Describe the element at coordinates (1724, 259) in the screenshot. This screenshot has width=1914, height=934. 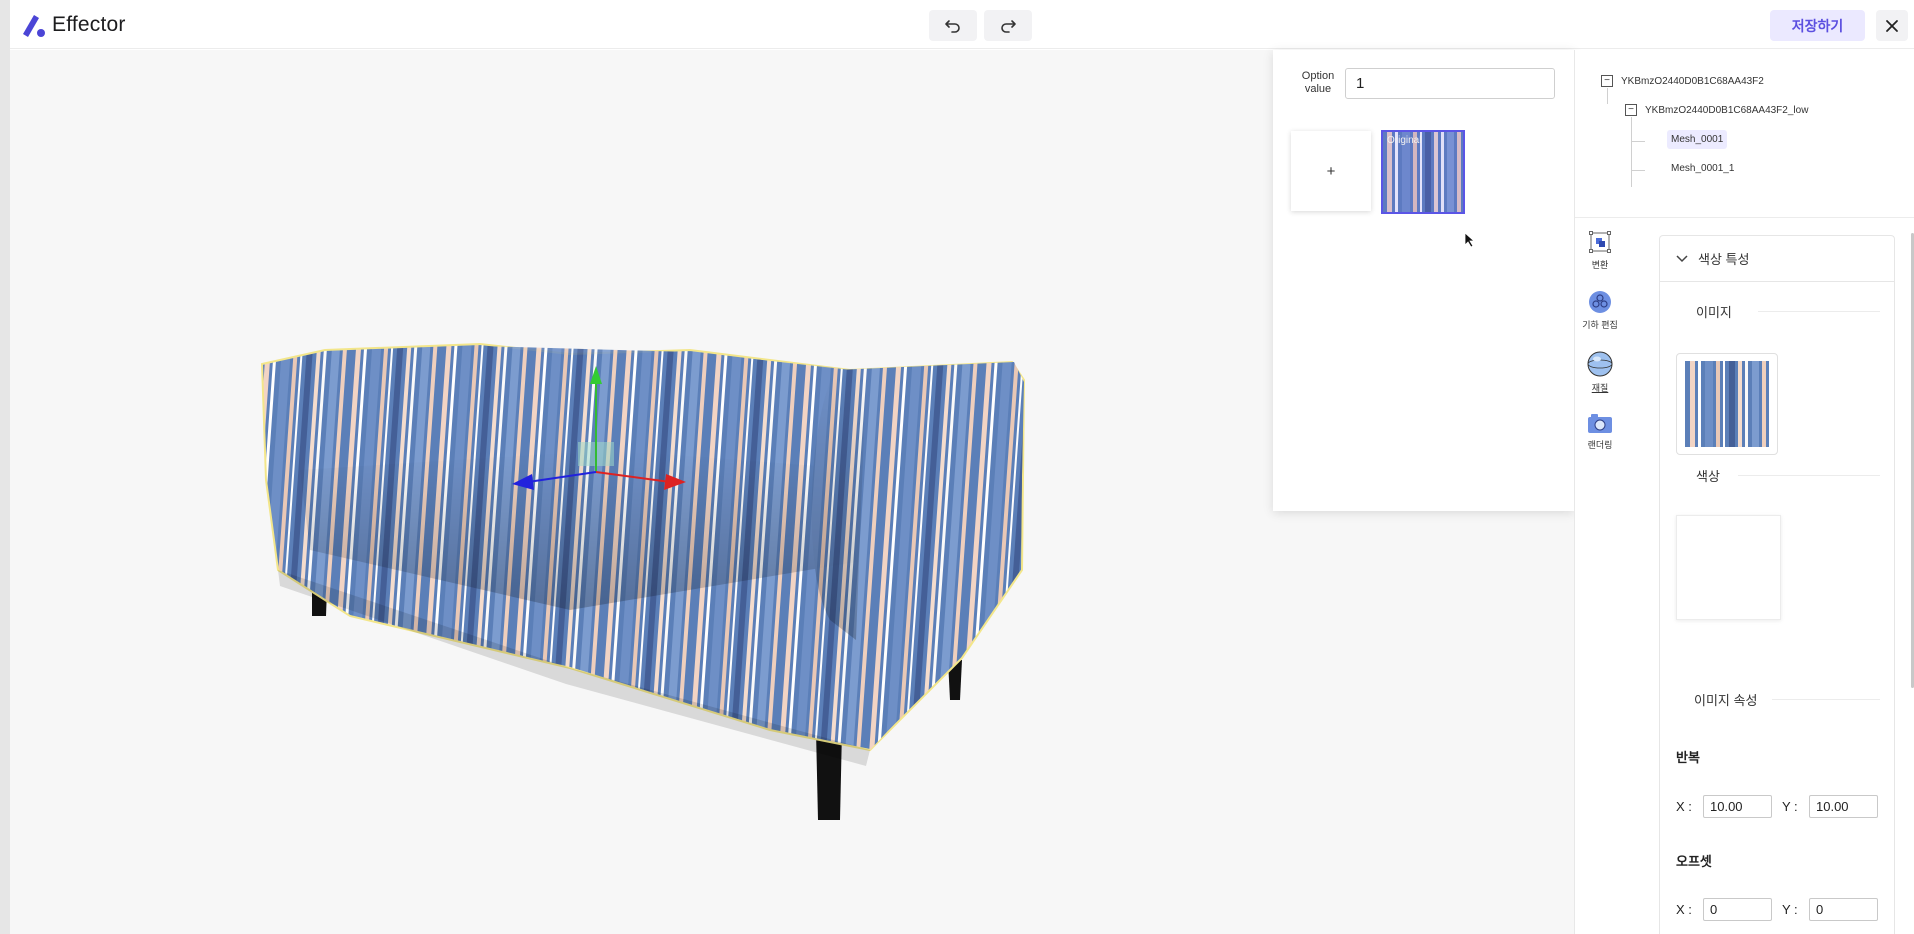
I see `color-properties-title: 색상 특성` at that location.